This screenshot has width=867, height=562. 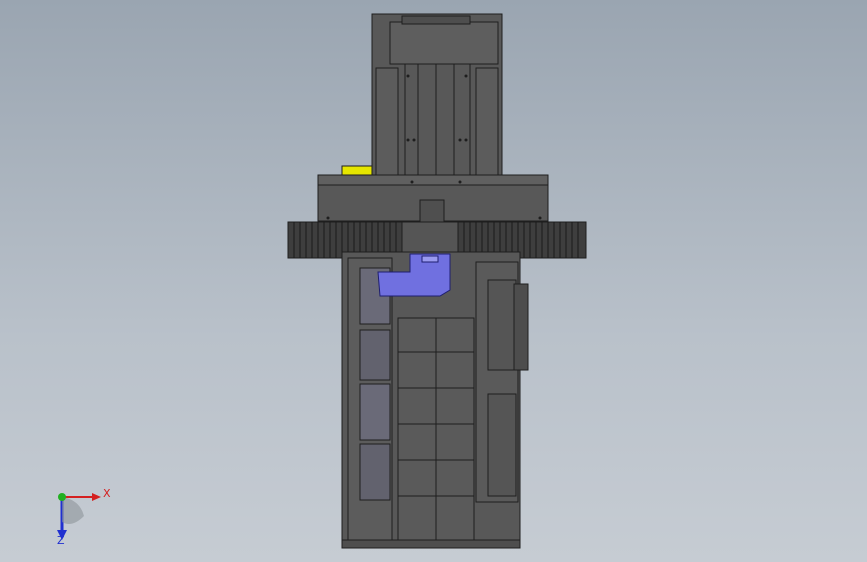 I want to click on top-motor-housing, so click(x=444, y=43).